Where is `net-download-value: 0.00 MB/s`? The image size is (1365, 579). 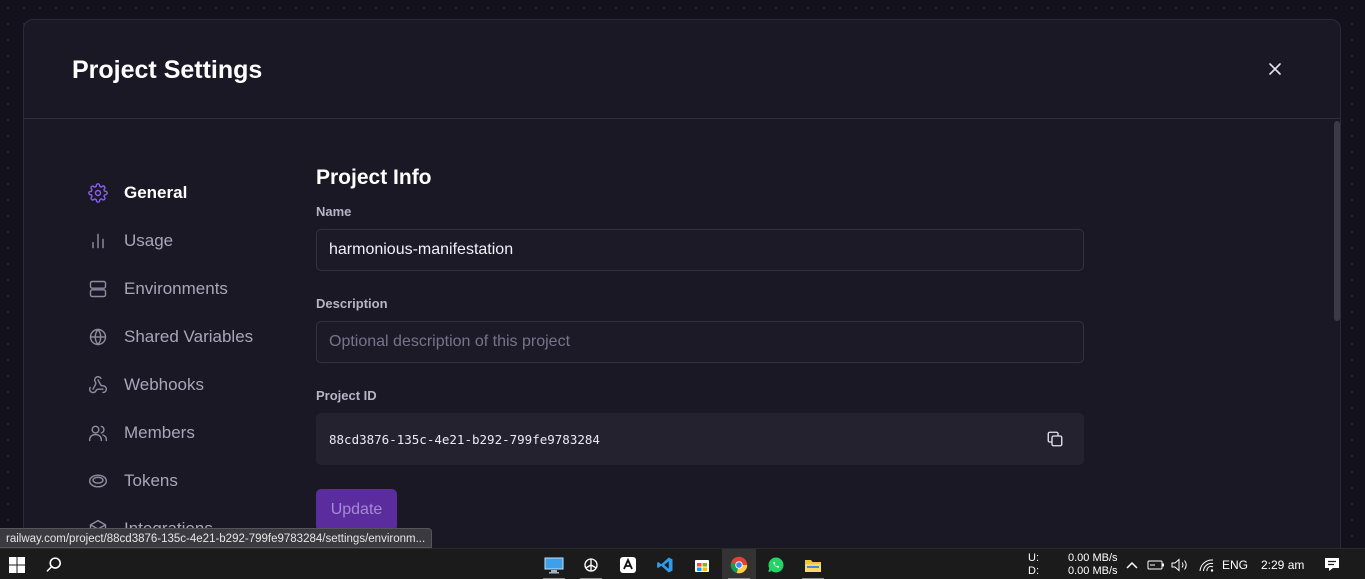
net-download-value: 0.00 MB/s is located at coordinates (1093, 571).